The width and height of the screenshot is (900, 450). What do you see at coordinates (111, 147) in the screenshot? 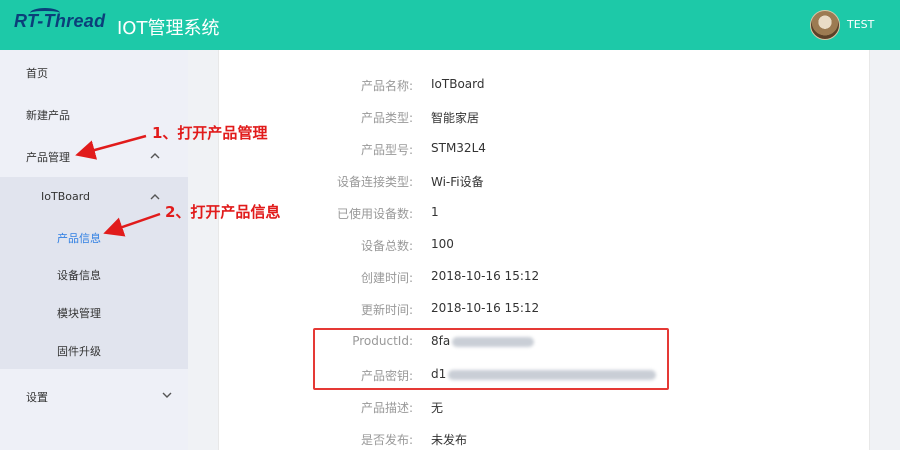
I see `arrow-to-product-management` at bounding box center [111, 147].